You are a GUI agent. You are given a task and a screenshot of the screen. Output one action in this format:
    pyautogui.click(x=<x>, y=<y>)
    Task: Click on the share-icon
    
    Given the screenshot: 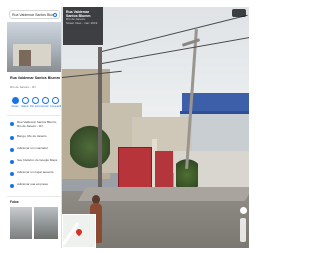 What is the action you would take?
    pyautogui.click(x=55, y=100)
    